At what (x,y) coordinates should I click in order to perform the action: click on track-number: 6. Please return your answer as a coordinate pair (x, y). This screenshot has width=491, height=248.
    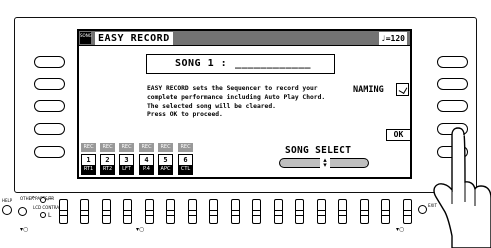
    Looking at the image, I should click on (185, 160).